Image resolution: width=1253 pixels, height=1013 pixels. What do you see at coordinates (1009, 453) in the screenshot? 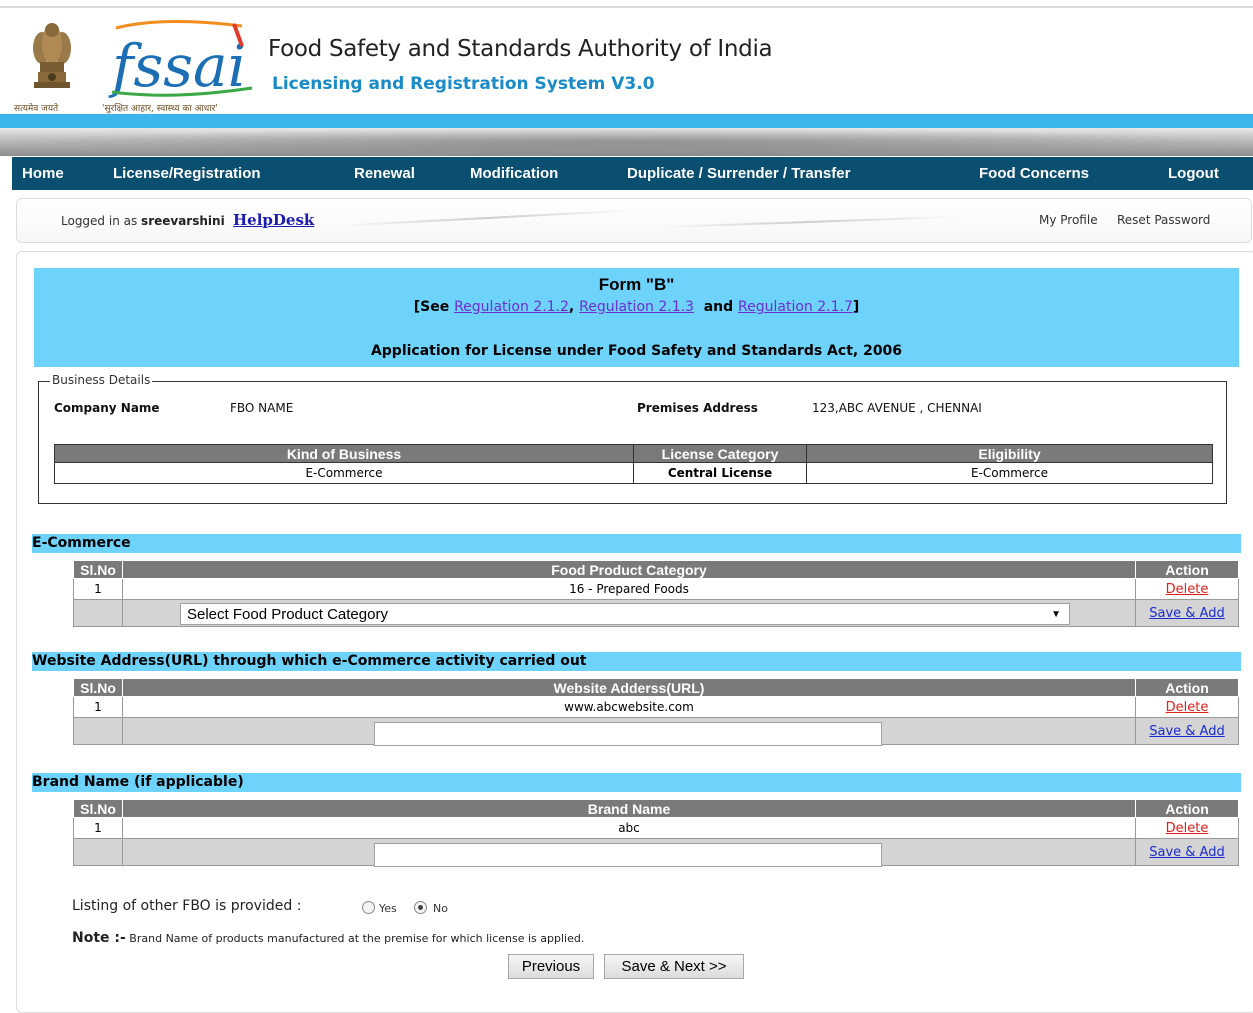
I see `eligibility-header: Eligibility` at bounding box center [1009, 453].